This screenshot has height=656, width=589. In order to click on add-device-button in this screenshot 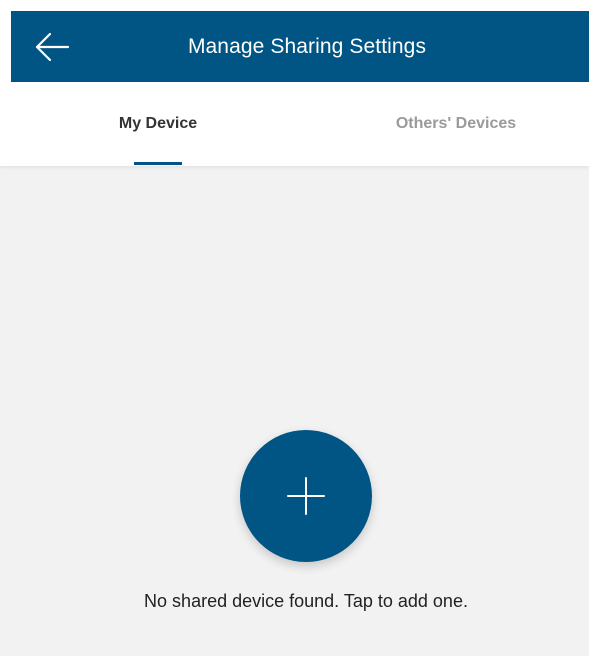, I will do `click(306, 496)`.